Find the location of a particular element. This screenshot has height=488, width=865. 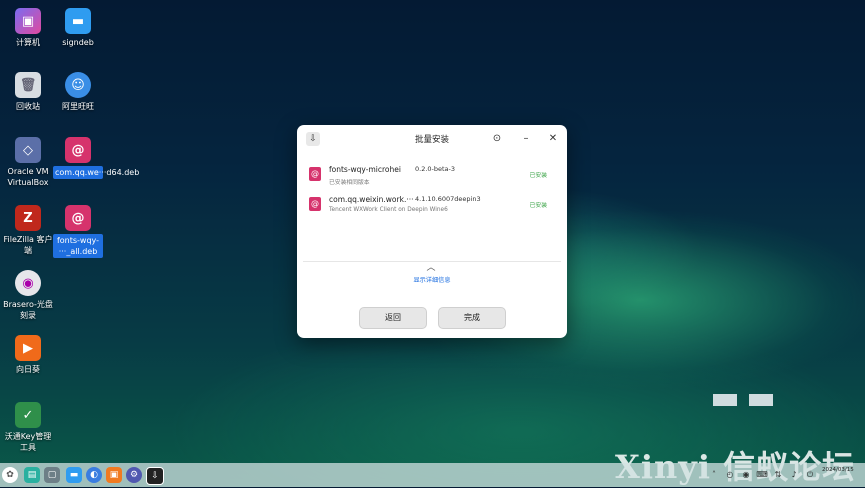

done-button: 完成 is located at coordinates (472, 318).